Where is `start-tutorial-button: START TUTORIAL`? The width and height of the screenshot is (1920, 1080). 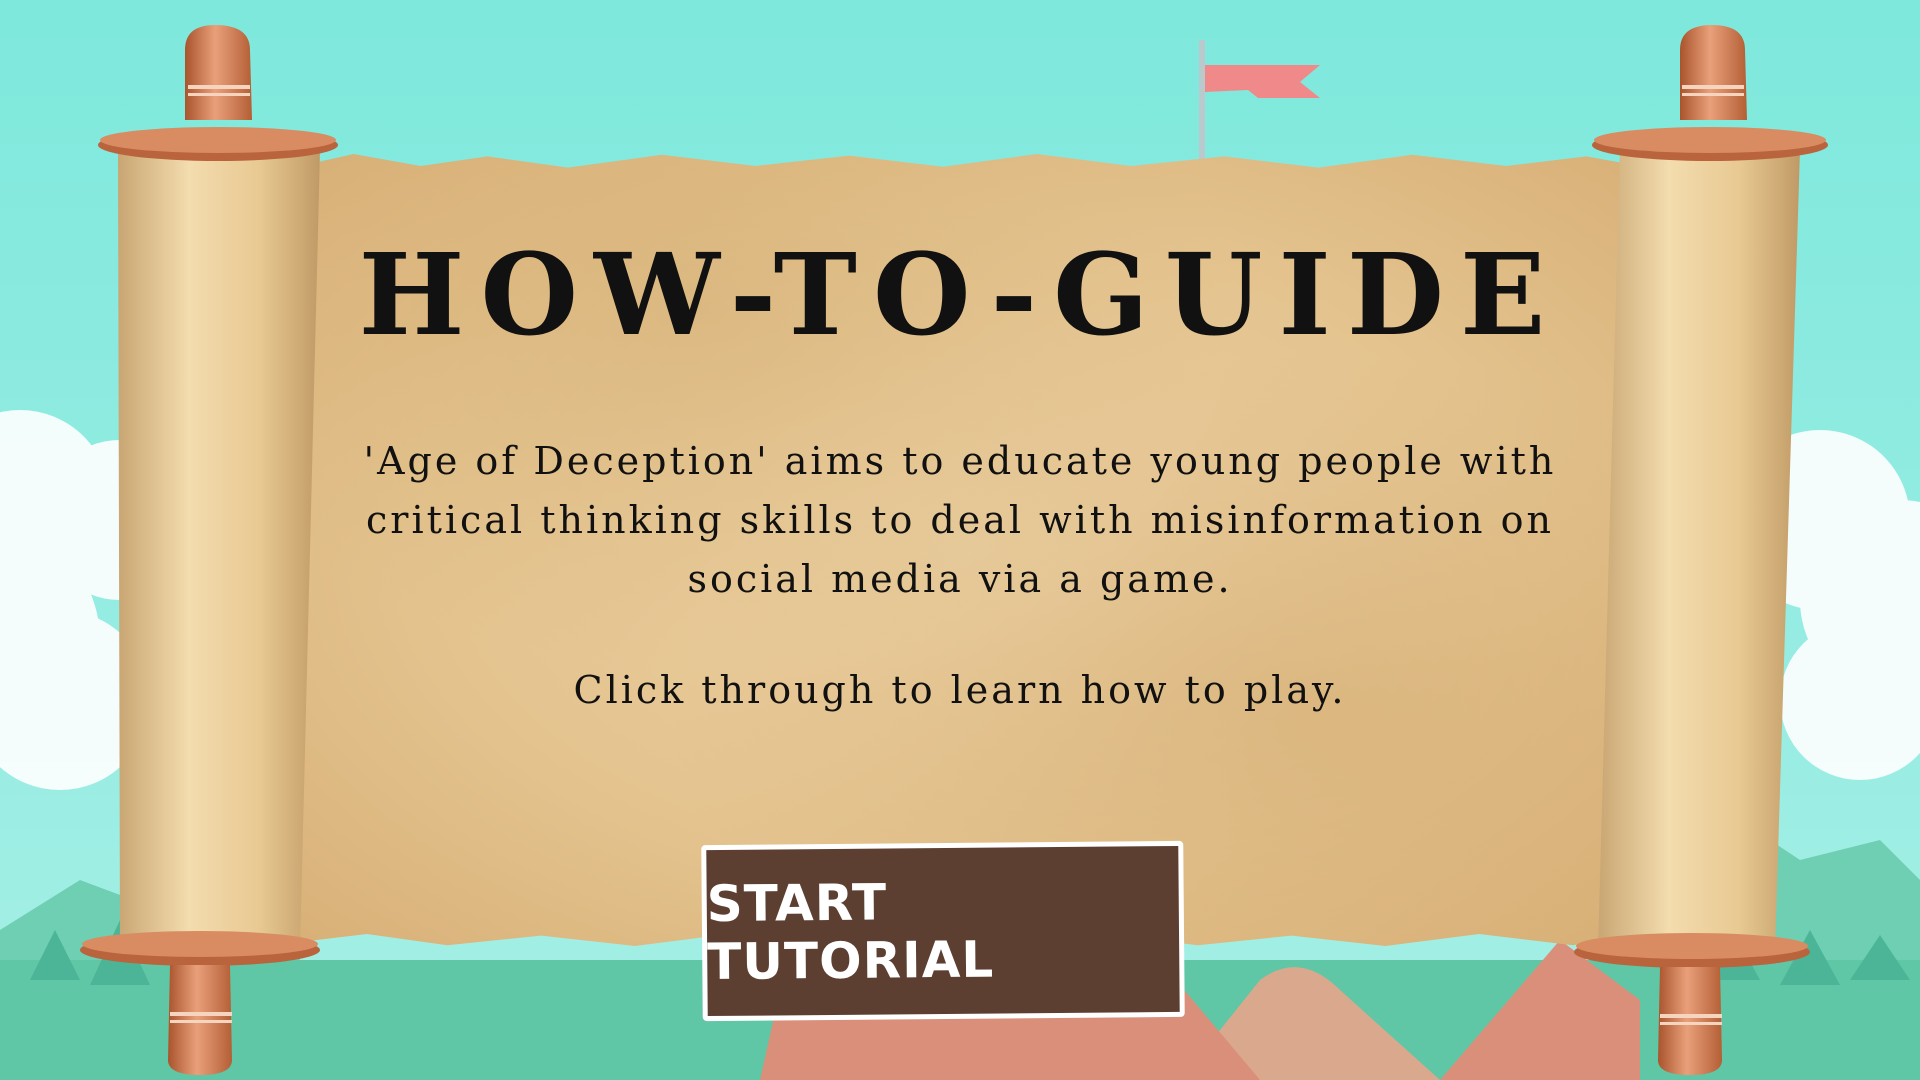 start-tutorial-button: START TUTORIAL is located at coordinates (943, 931).